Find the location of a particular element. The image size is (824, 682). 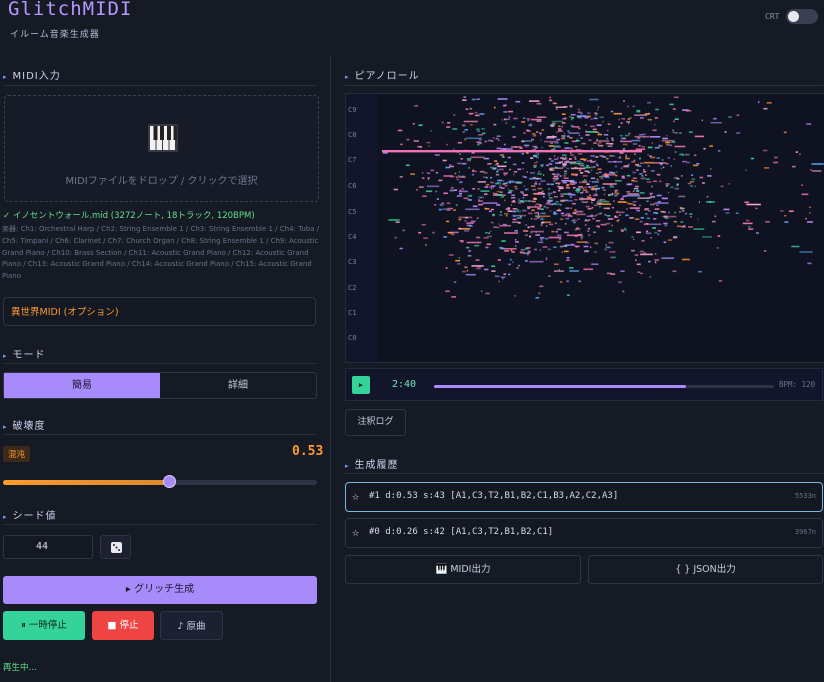

glitch-generate-button: ▸ グリッチ生成 is located at coordinates (160, 590).